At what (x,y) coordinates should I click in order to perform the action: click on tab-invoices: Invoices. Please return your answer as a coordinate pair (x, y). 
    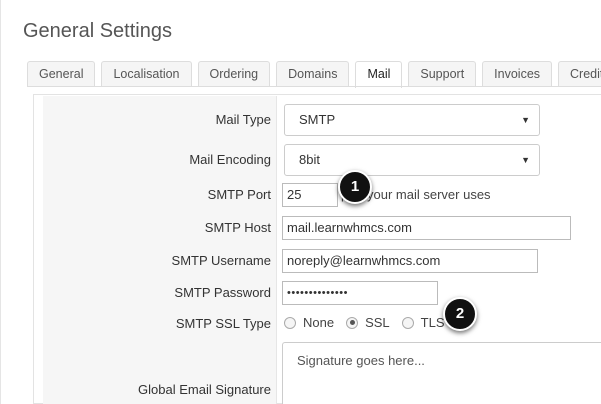
    Looking at the image, I should click on (517, 74).